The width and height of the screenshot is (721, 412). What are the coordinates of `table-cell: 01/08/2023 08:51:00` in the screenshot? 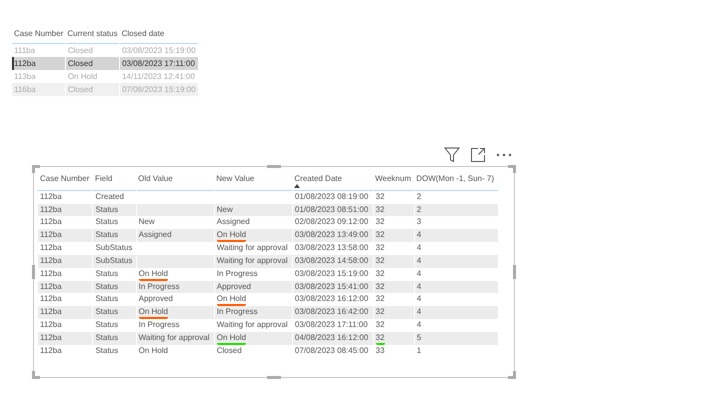 It's located at (333, 210).